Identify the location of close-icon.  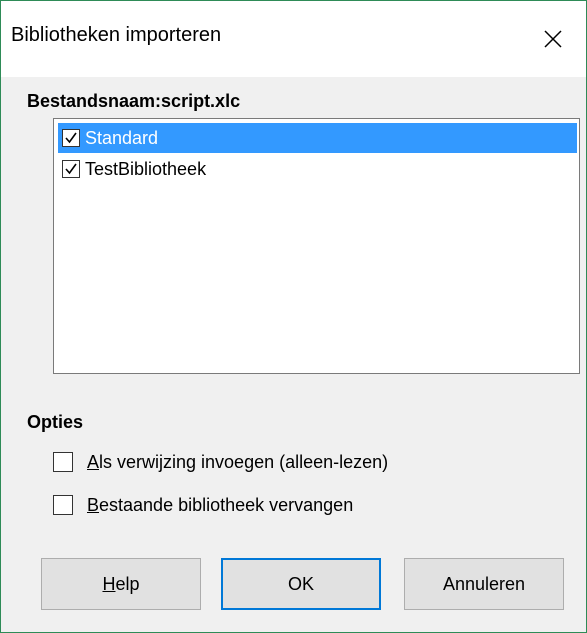
(553, 39).